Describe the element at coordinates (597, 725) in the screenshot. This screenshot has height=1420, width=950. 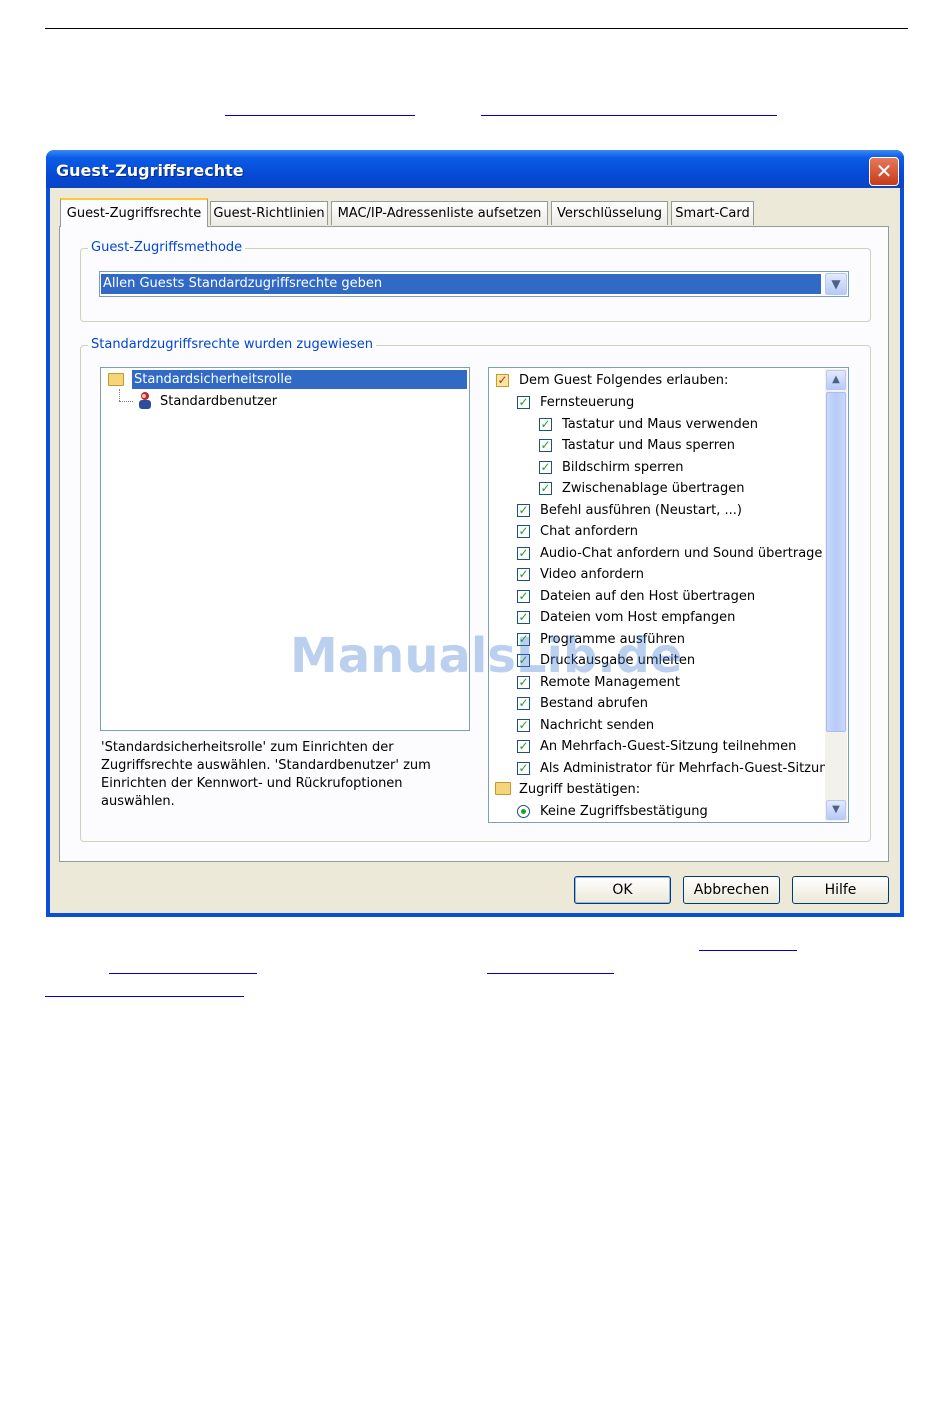
I see `permission-label: Nachricht senden` at that location.